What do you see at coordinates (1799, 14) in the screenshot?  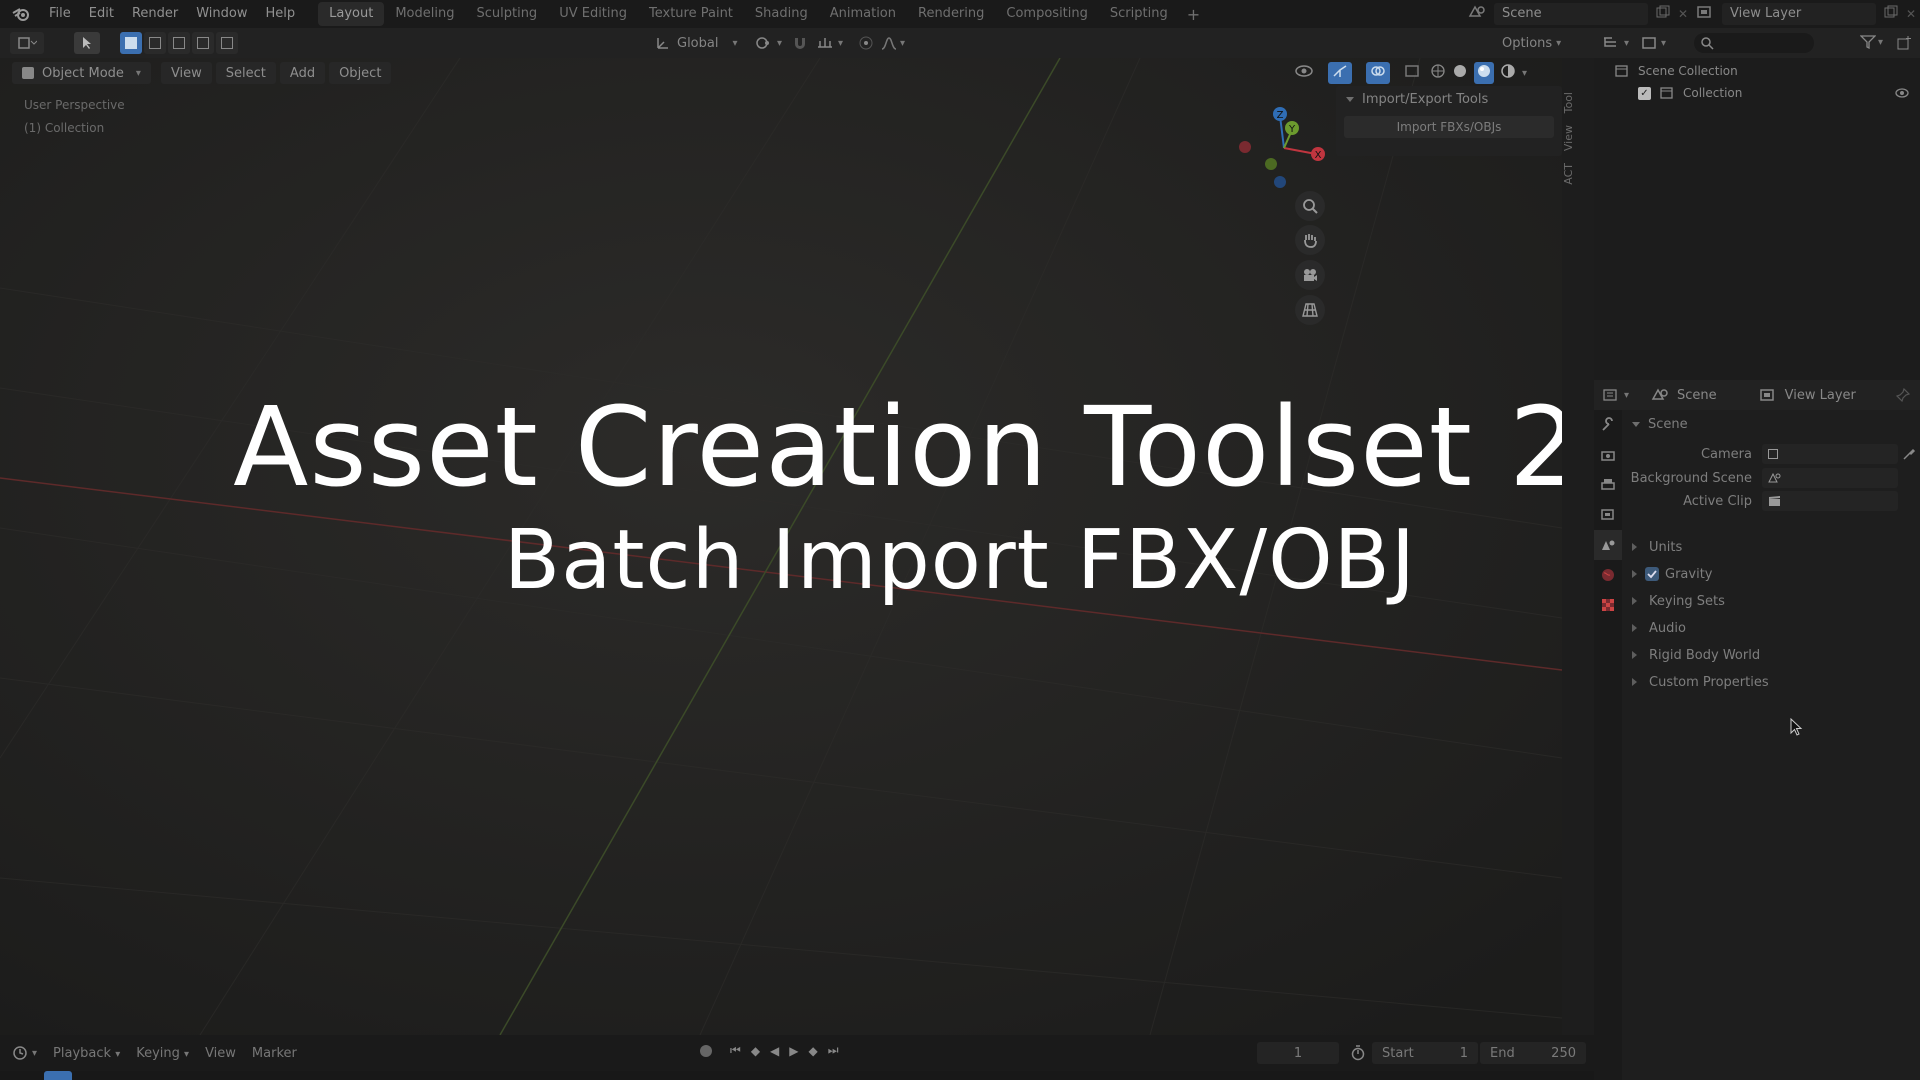 I see `view-layer-name-field: View Layer` at bounding box center [1799, 14].